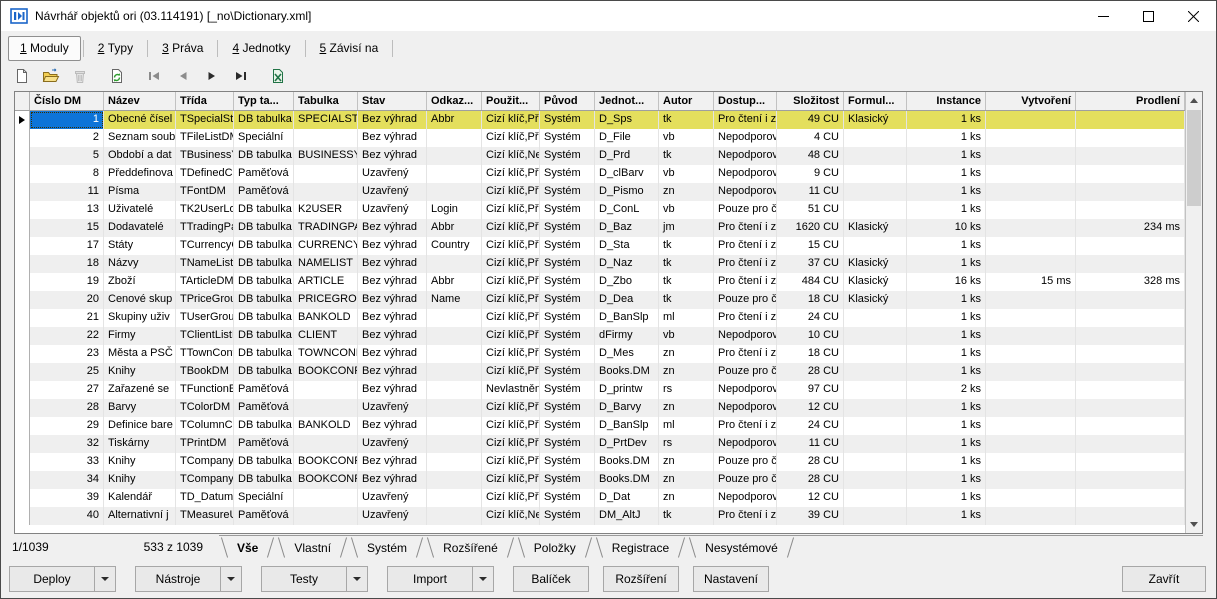 Image resolution: width=1217 pixels, height=599 pixels. What do you see at coordinates (392, 101) in the screenshot?
I see `column-header: Stav` at bounding box center [392, 101].